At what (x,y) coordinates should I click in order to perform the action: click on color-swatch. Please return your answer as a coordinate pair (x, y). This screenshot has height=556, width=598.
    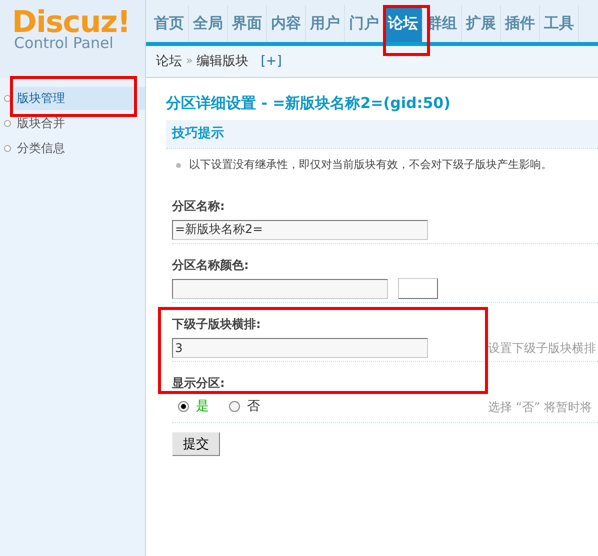
    Looking at the image, I should click on (418, 288).